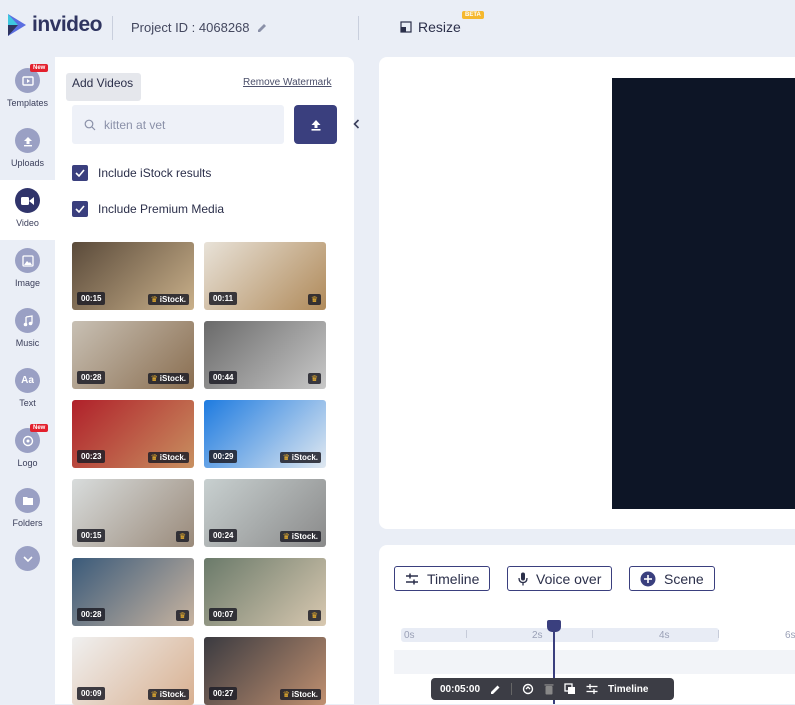 The width and height of the screenshot is (795, 705). I want to click on search-input, so click(189, 124).